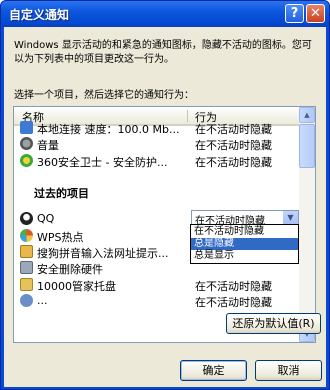 This screenshot has height=390, width=330. I want to click on option-hide-when-inactive: 在不活动时隐藏, so click(244, 232).